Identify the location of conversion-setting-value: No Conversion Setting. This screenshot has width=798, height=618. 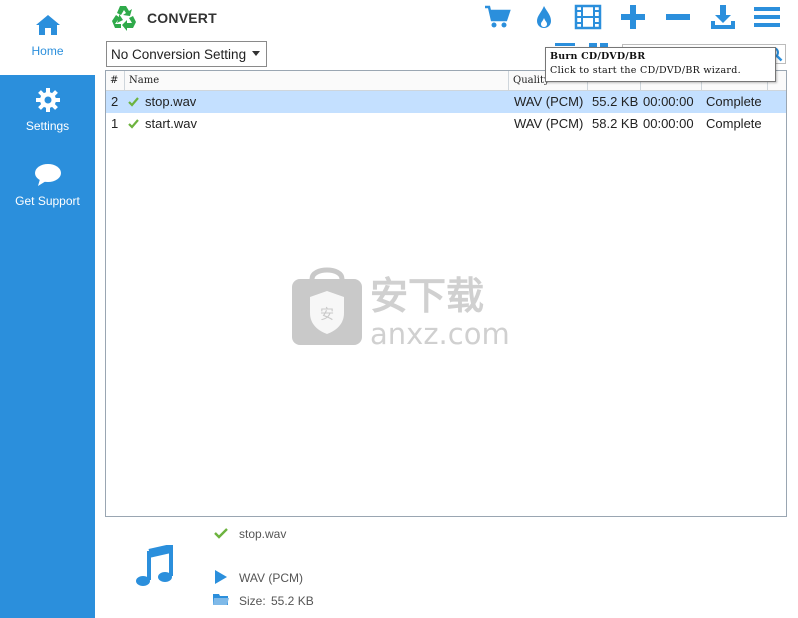
(179, 54).